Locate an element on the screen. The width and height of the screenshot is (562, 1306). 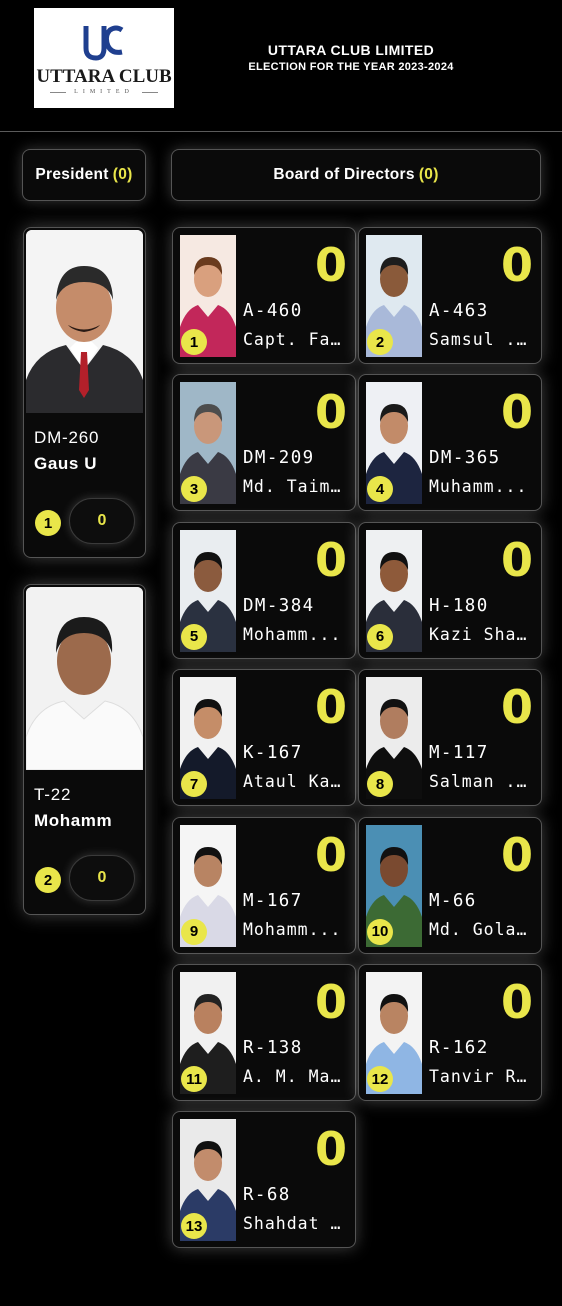
director-candidate-card: 0 R-162 Tanvir R... 12 is located at coordinates (450, 1032).